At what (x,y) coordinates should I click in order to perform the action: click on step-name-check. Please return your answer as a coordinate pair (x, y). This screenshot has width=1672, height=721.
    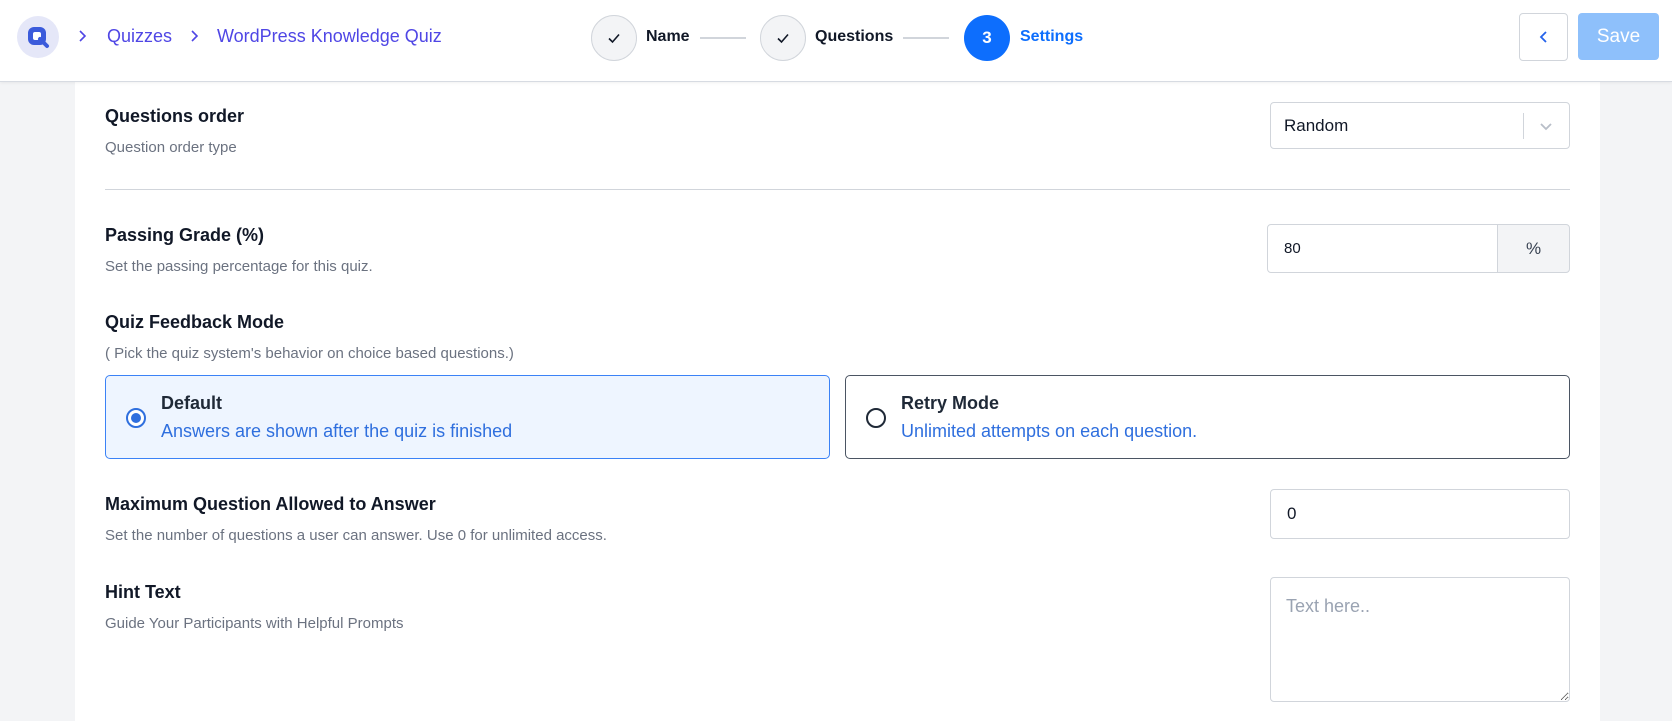
    Looking at the image, I should click on (614, 38).